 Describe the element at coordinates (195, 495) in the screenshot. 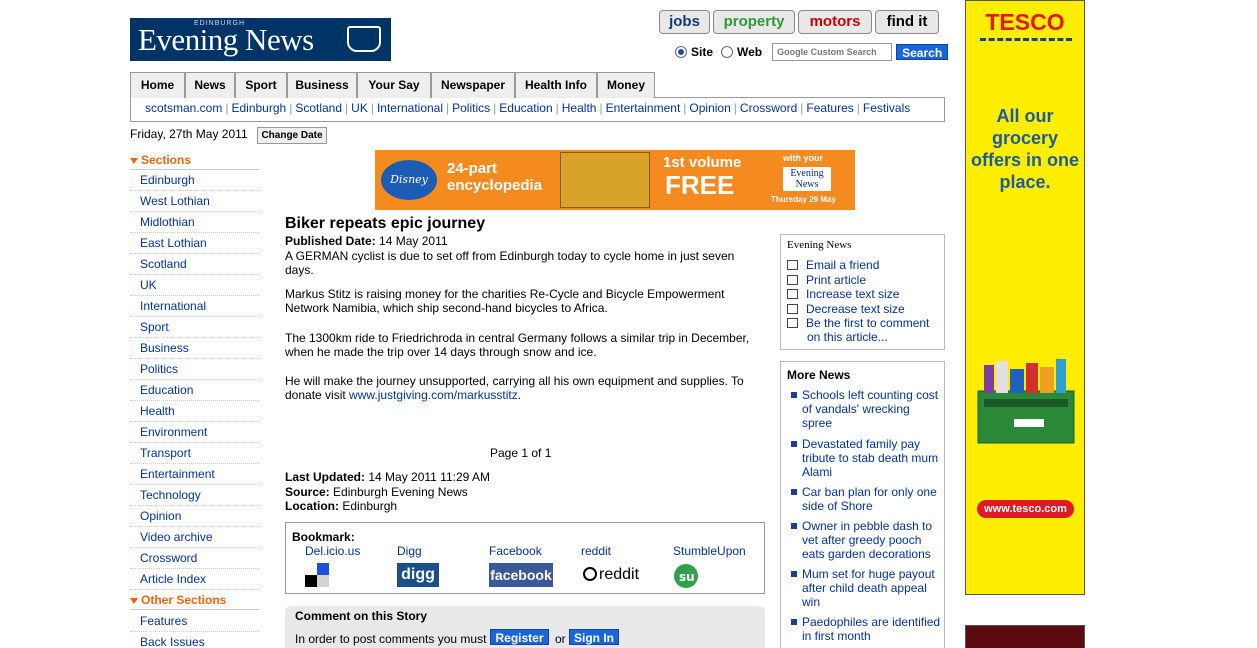

I see `section-technology: Technology` at that location.